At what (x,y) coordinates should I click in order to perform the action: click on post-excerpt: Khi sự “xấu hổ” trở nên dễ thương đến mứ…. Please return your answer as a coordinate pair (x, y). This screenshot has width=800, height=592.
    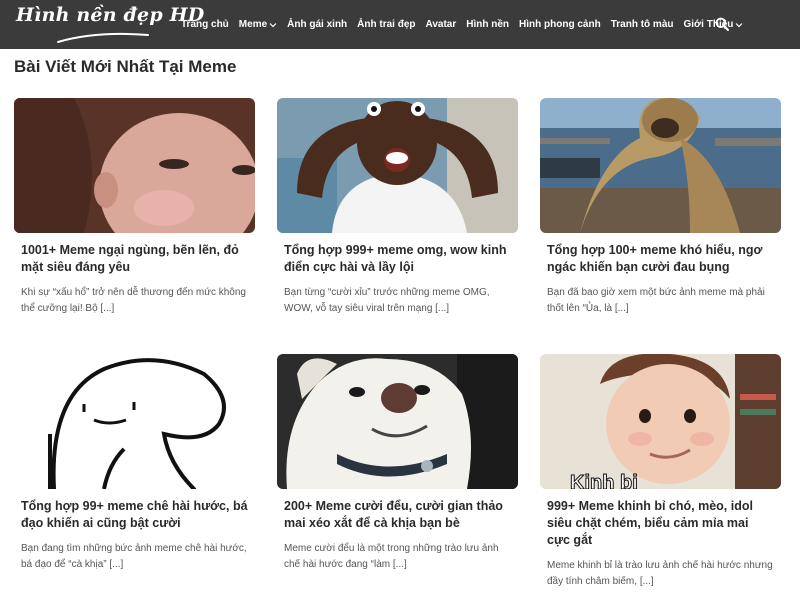
    Looking at the image, I should click on (133, 300).